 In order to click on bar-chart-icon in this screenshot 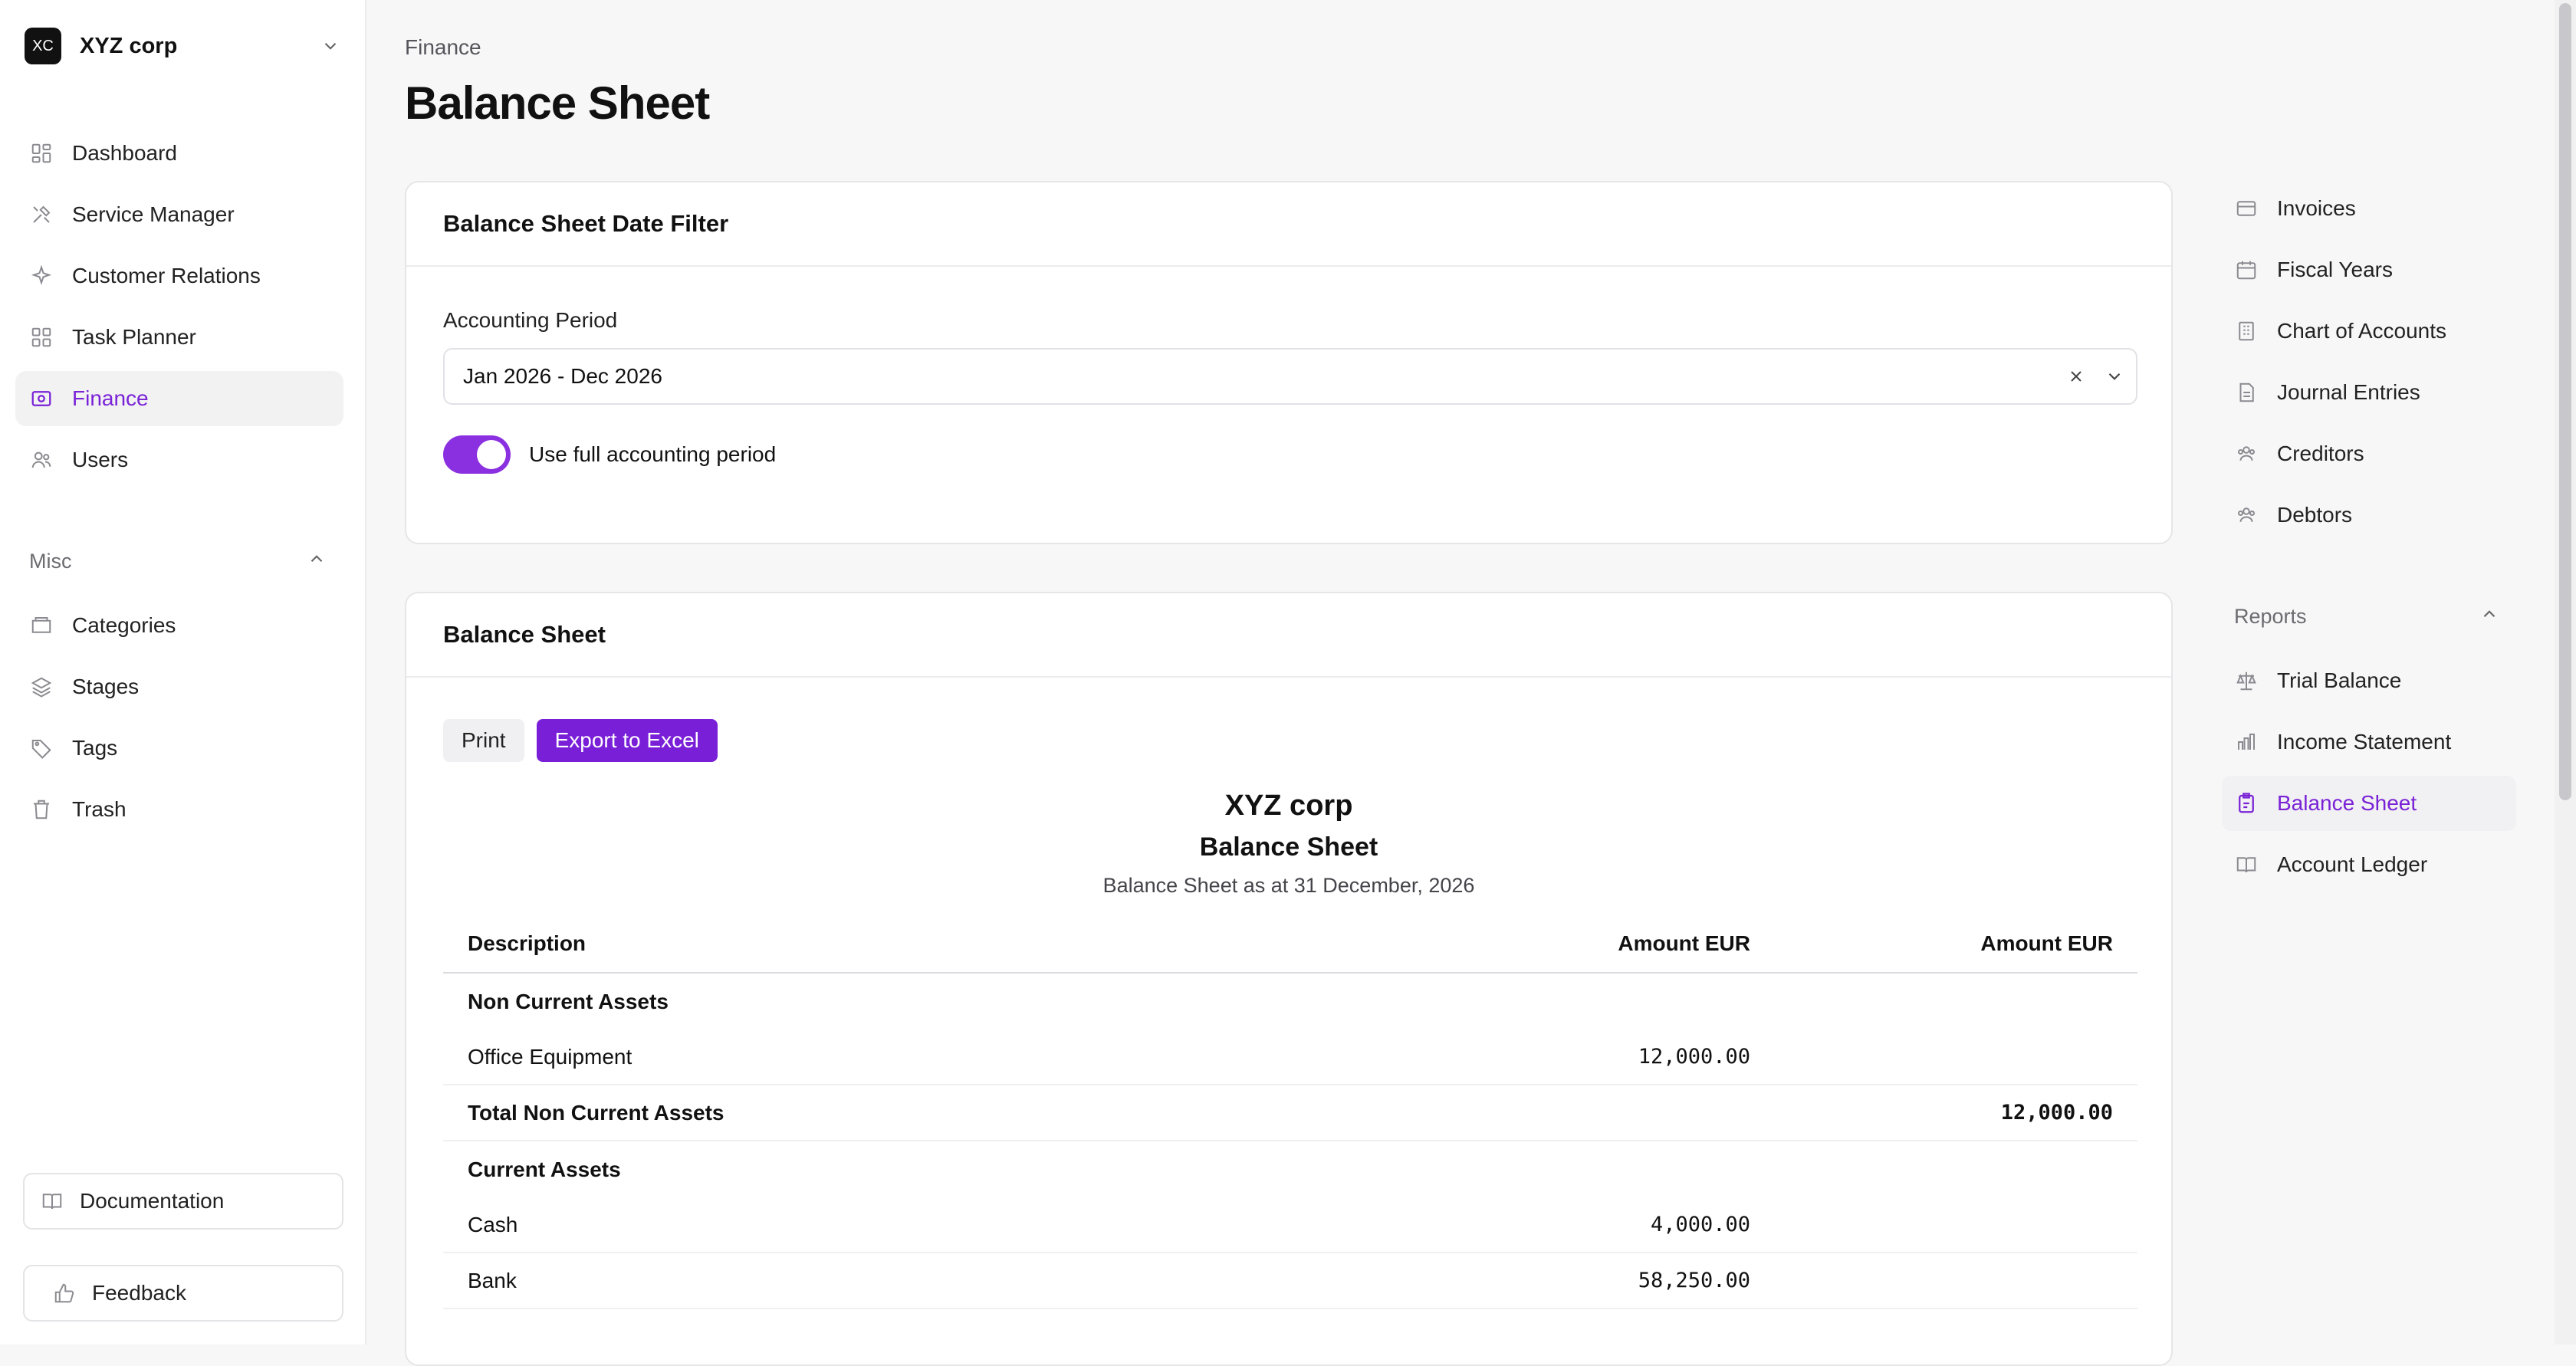, I will do `click(2247, 742)`.